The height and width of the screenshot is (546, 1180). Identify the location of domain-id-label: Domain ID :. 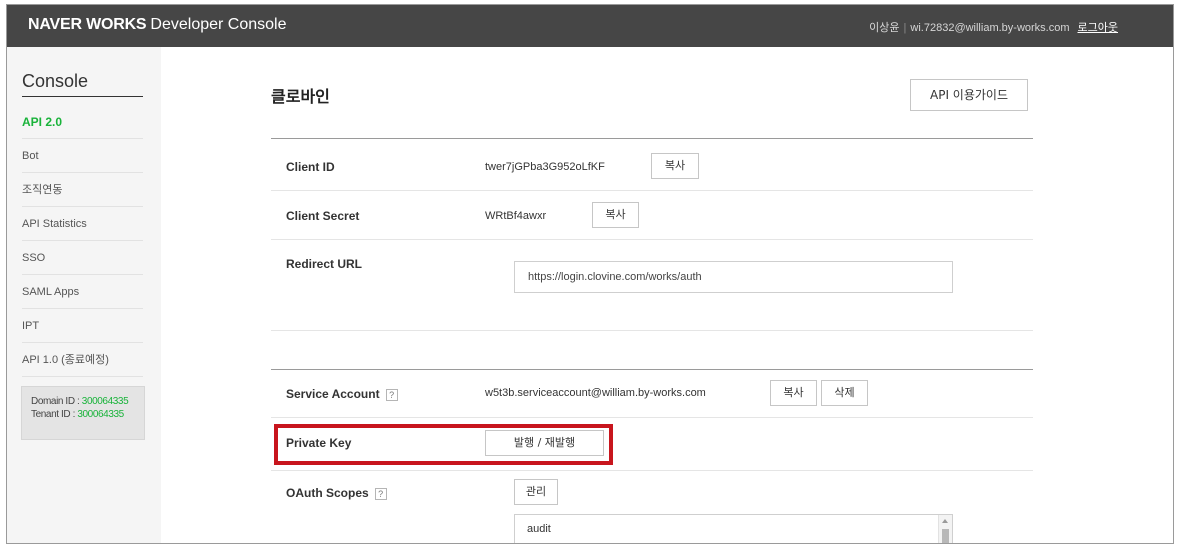
(56, 401).